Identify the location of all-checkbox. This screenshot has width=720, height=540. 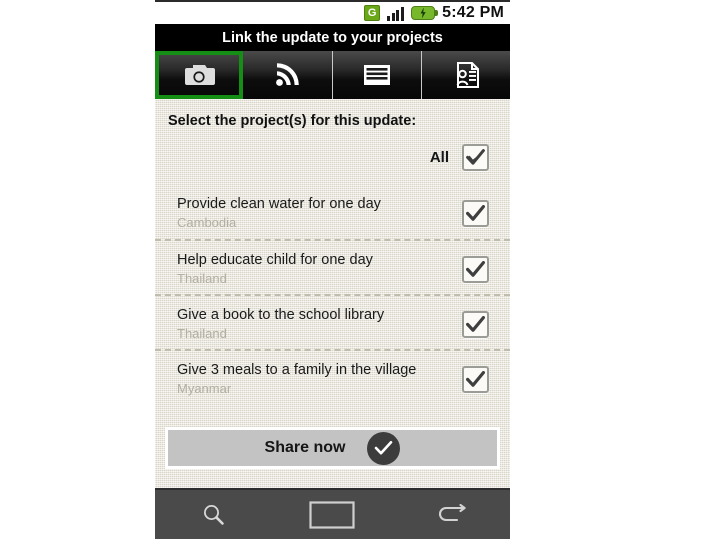
(475, 157).